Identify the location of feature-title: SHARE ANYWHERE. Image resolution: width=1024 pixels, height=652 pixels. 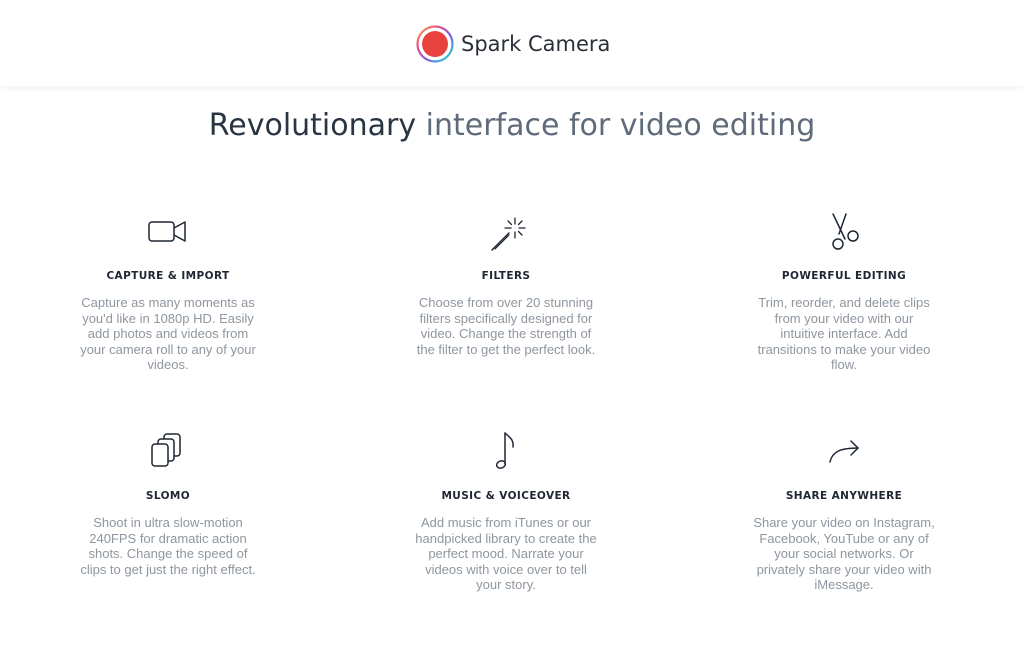
(844, 496).